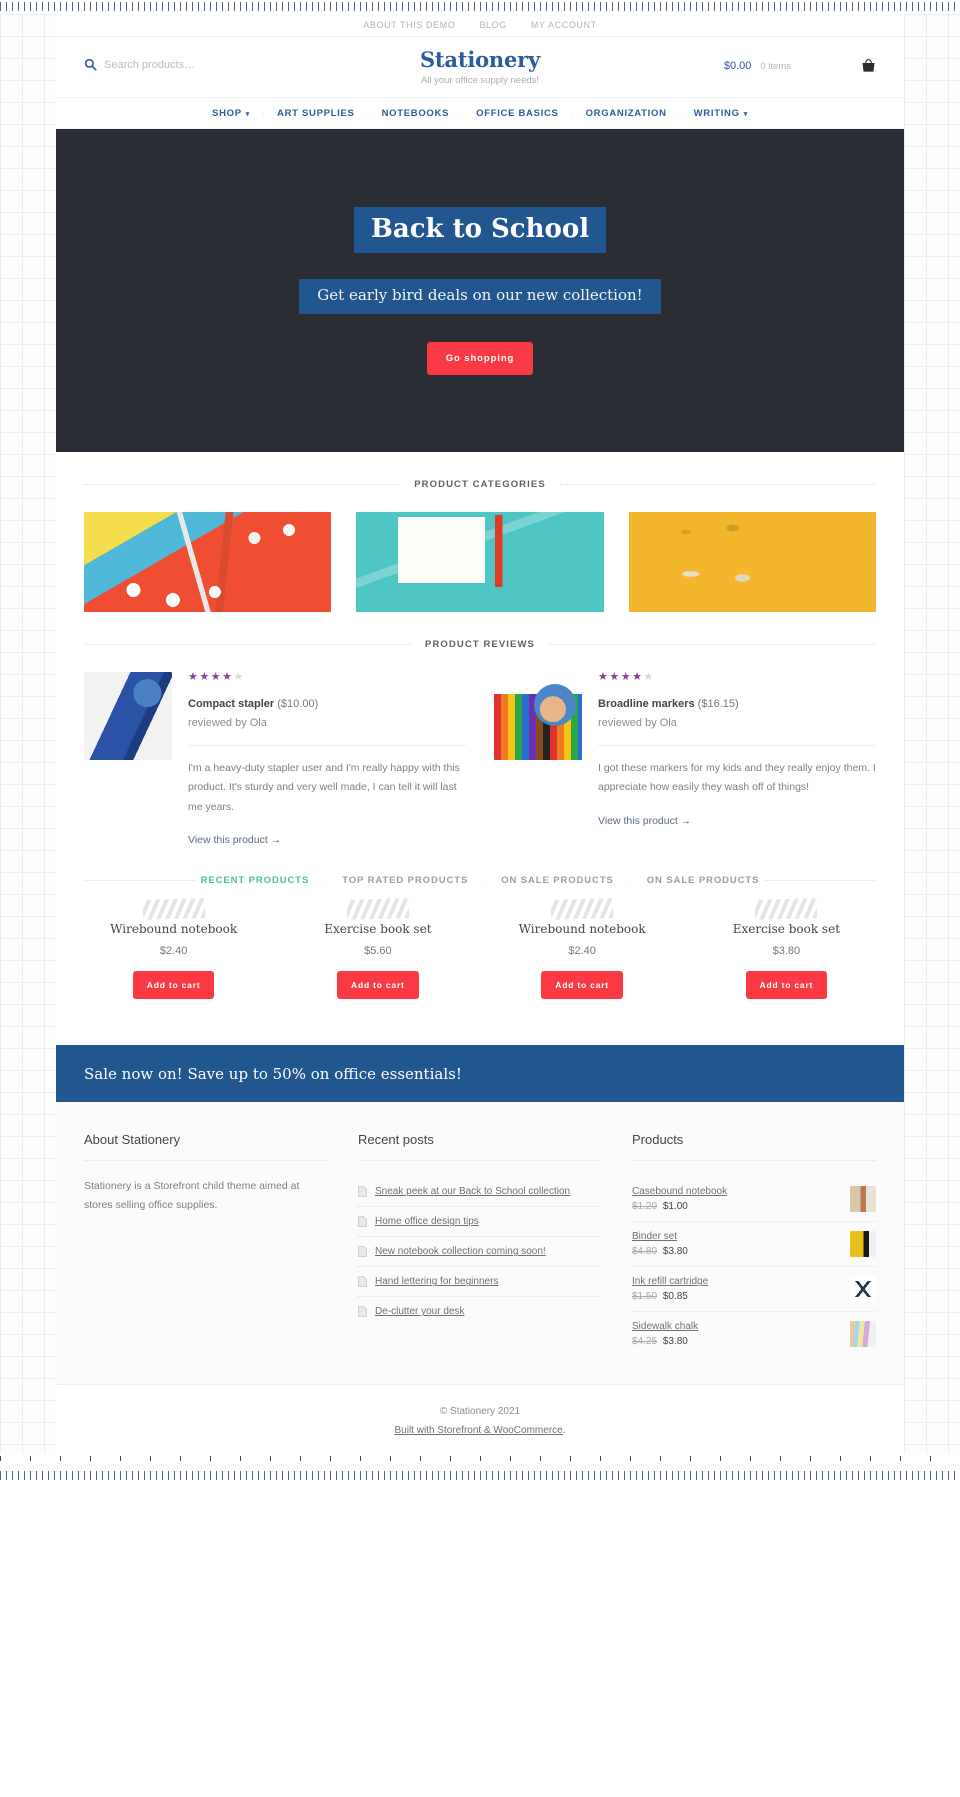 The image size is (960, 1797). What do you see at coordinates (480, 562) in the screenshot?
I see `category-tile-notebooks` at bounding box center [480, 562].